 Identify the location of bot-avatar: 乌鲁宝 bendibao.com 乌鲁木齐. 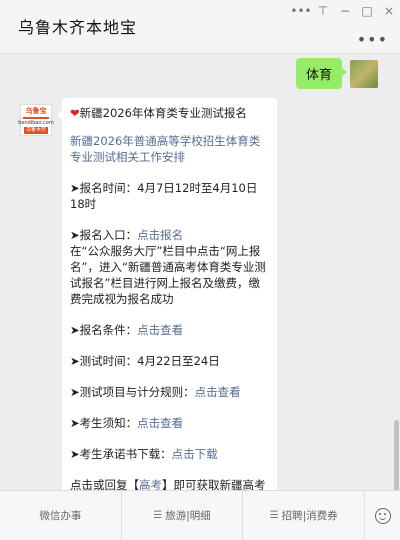
(36, 120).